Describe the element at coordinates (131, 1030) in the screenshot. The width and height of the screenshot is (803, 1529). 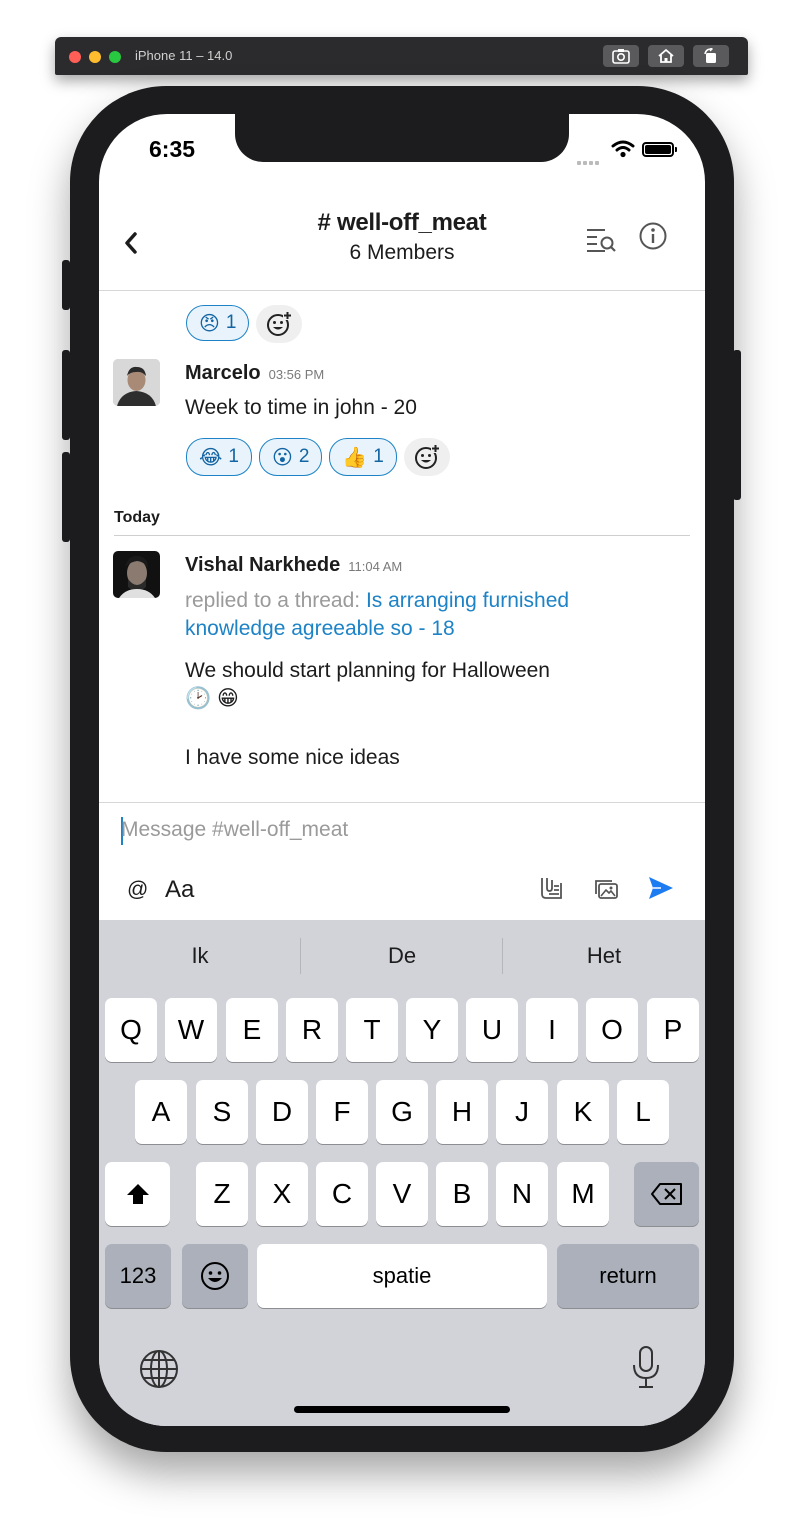
I see `key-q: Q` at that location.